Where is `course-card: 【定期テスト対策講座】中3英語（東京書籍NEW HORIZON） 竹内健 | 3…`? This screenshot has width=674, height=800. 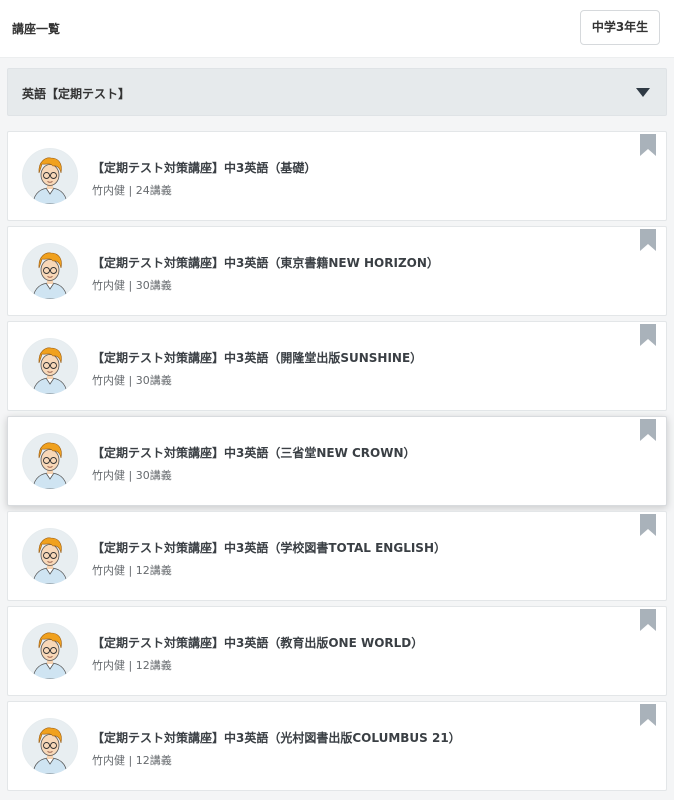
course-card: 【定期テスト対策講座】中3英語（東京書籍NEW HORIZON） 竹内健 | 3… is located at coordinates (337, 271).